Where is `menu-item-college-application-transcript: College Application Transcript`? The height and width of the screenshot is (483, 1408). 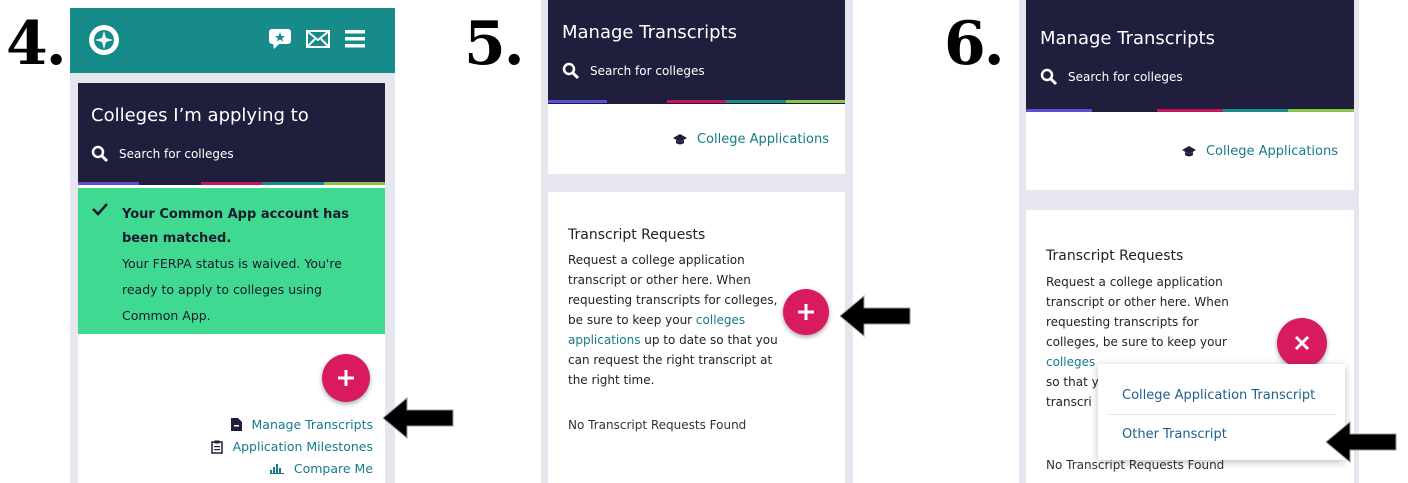
menu-item-college-application-transcript: College Application Transcript is located at coordinates (1218, 395).